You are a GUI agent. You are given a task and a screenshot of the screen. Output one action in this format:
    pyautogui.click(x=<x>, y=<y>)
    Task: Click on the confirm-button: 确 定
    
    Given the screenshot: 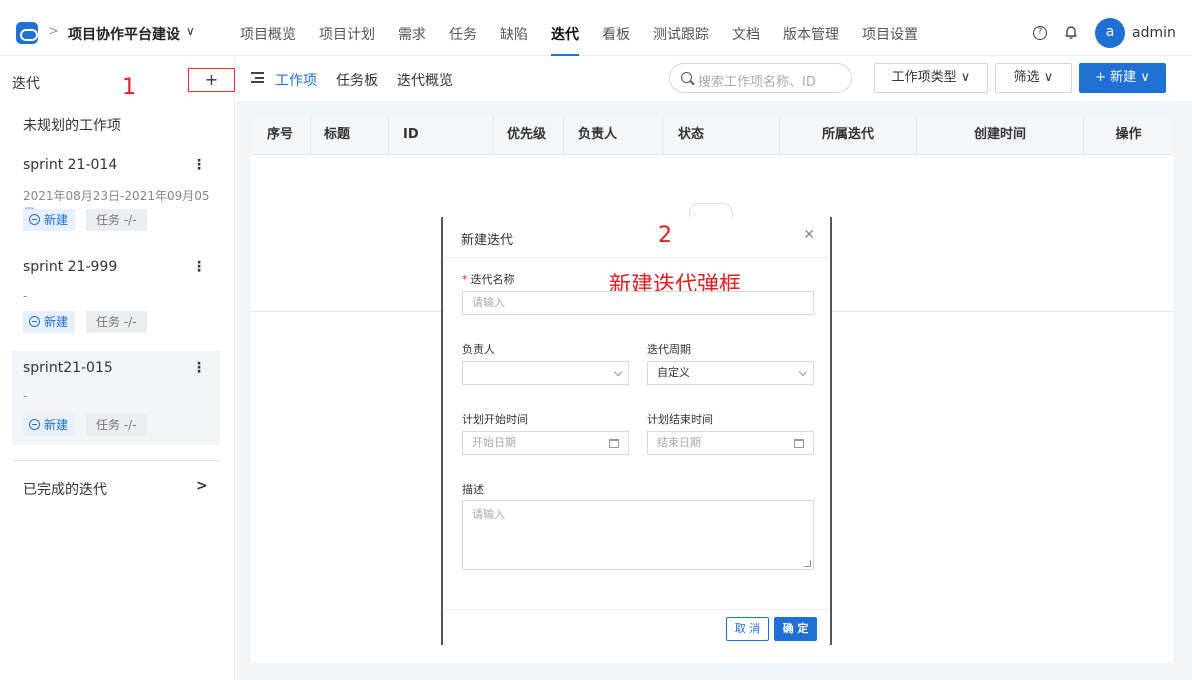 What is the action you would take?
    pyautogui.click(x=795, y=629)
    